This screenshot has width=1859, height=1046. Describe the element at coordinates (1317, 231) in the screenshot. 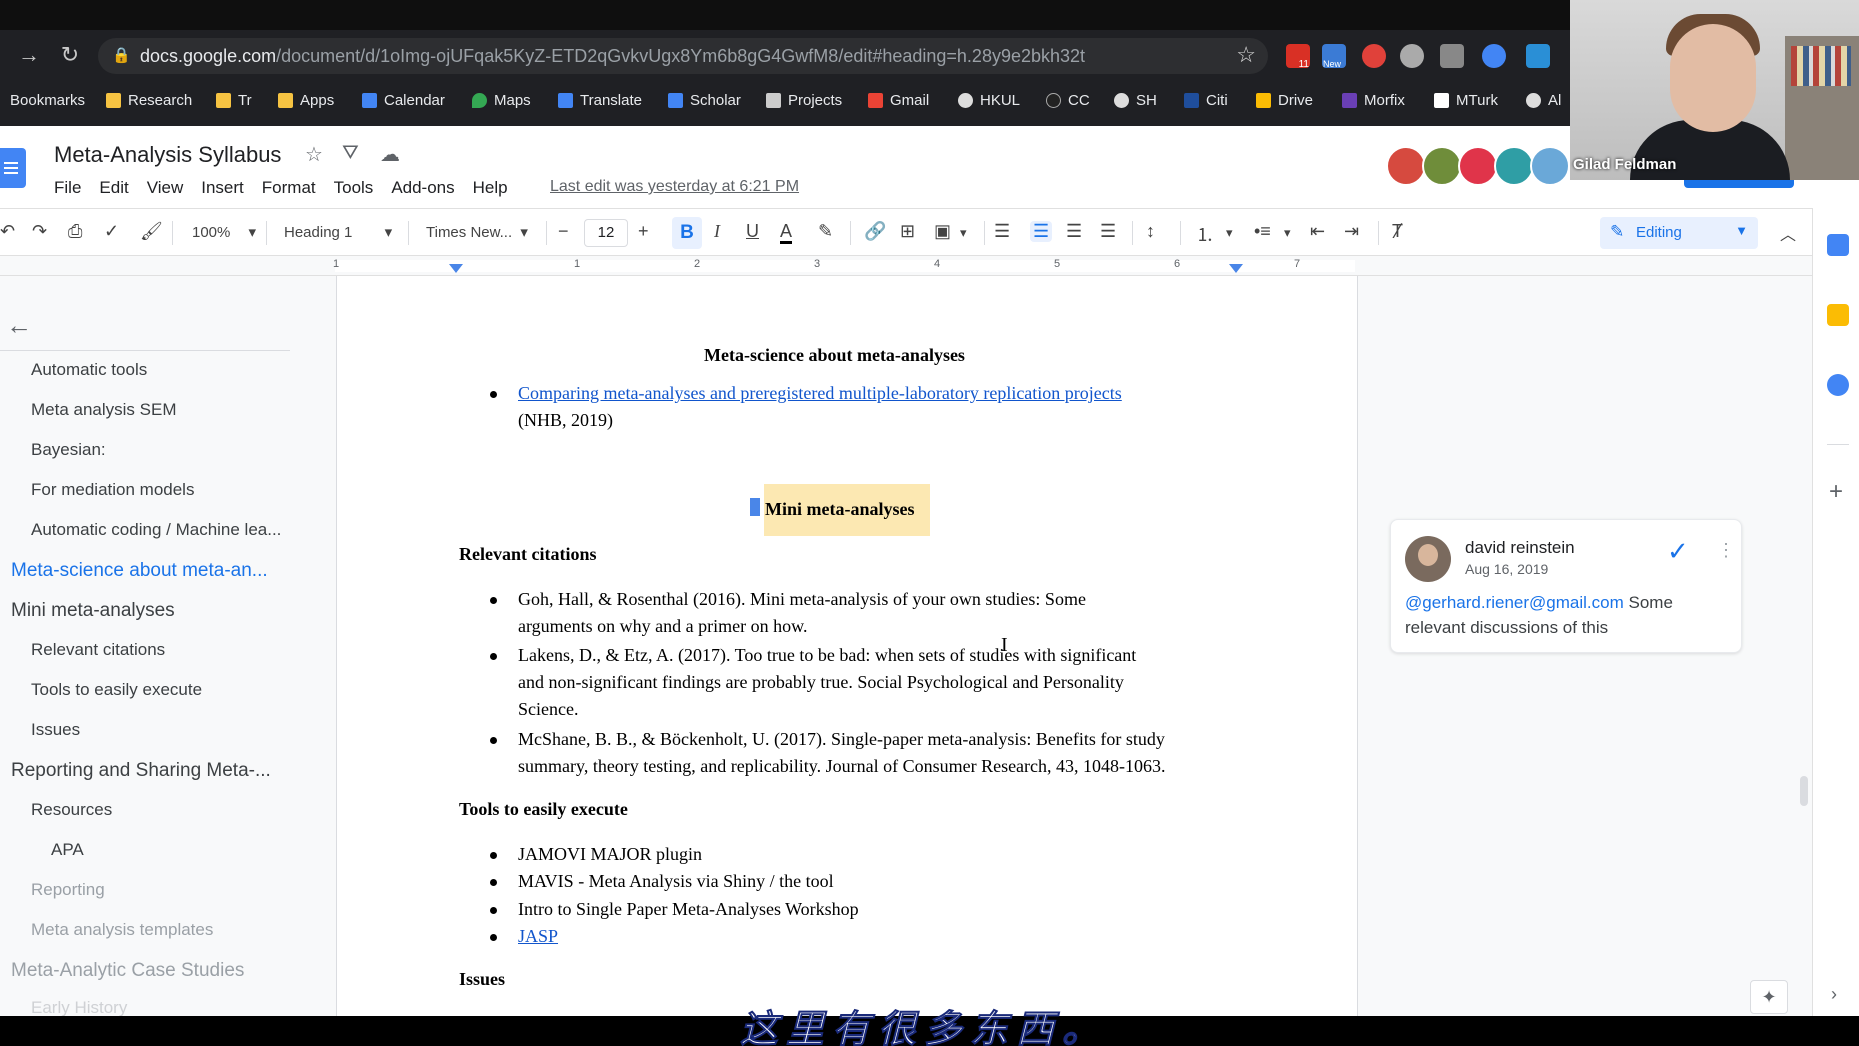

I see `decrease-indent-icon: ⇤` at that location.